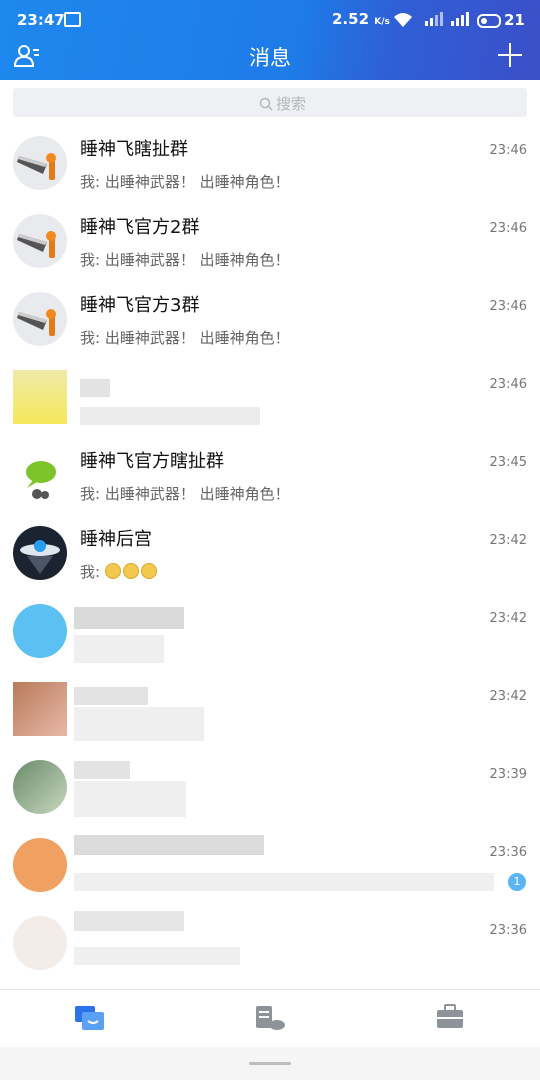 This screenshot has height=1080, width=540. Describe the element at coordinates (40, 553) in the screenshot. I see `ufo-avatar` at that location.